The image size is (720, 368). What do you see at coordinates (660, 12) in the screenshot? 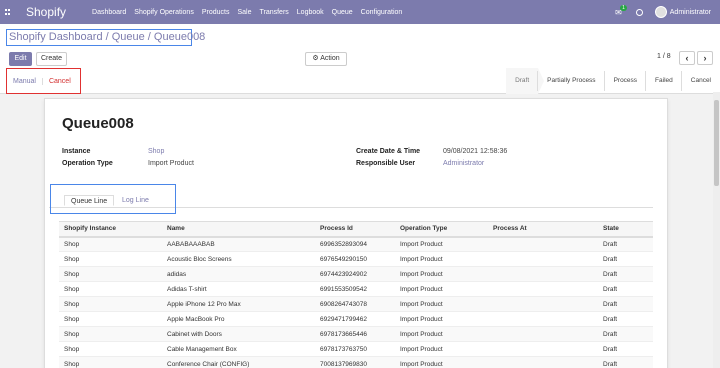
I see `avatar` at bounding box center [660, 12].